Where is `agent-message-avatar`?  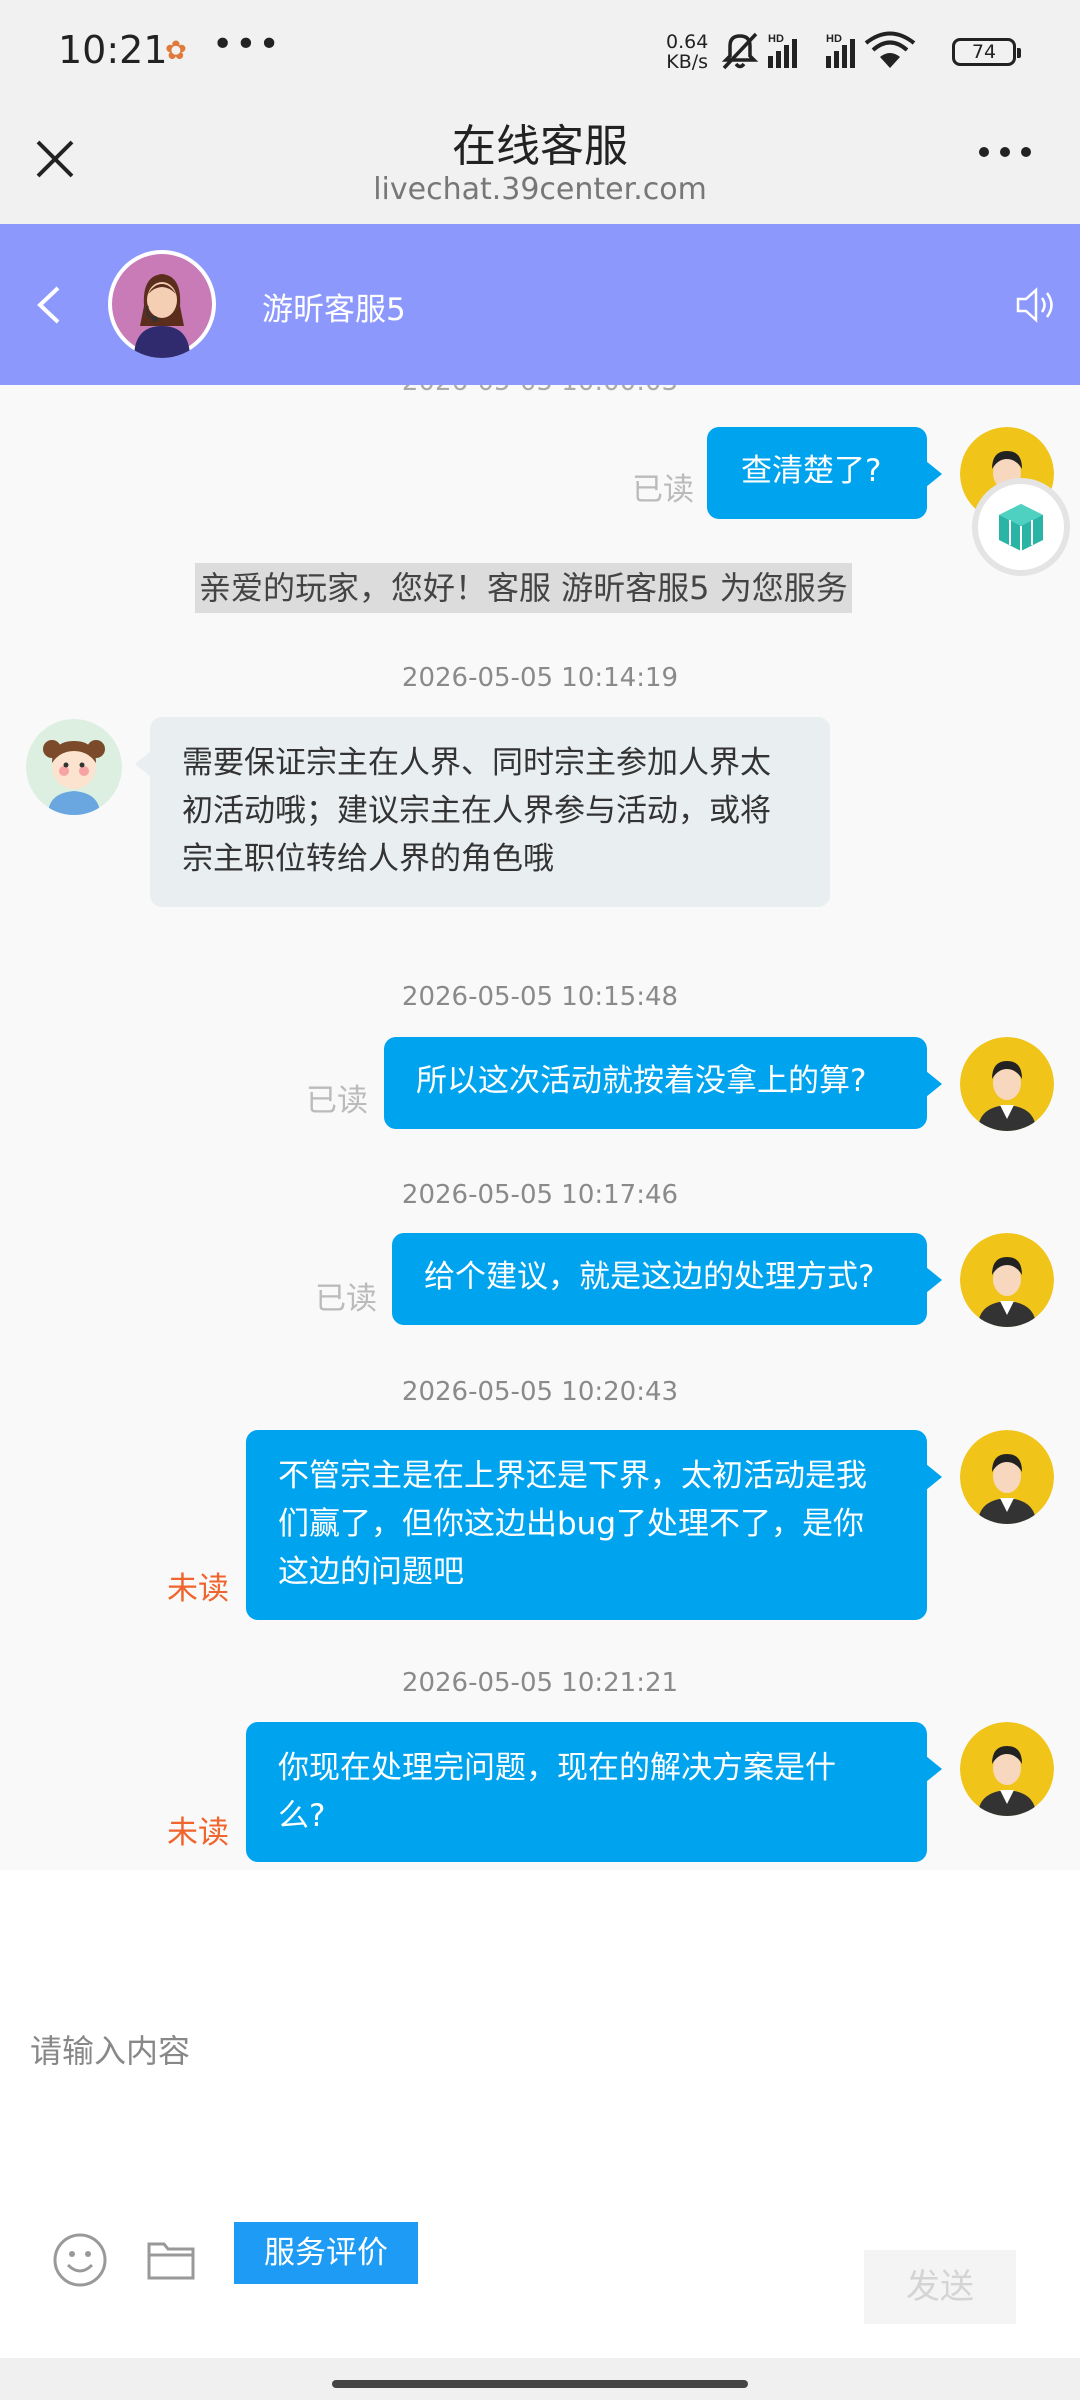 agent-message-avatar is located at coordinates (74, 767).